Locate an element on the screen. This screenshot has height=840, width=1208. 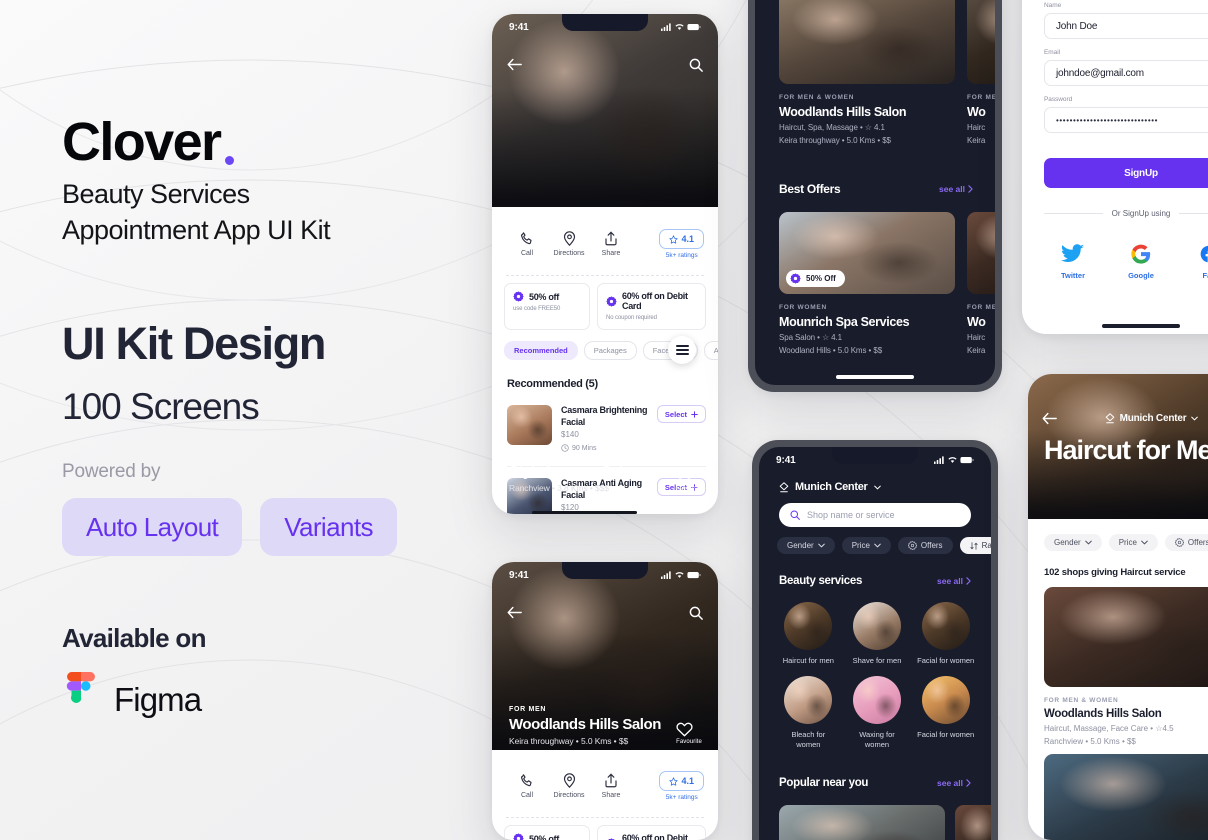
favourite-label: Favourite is located at coordinates (689, 742).